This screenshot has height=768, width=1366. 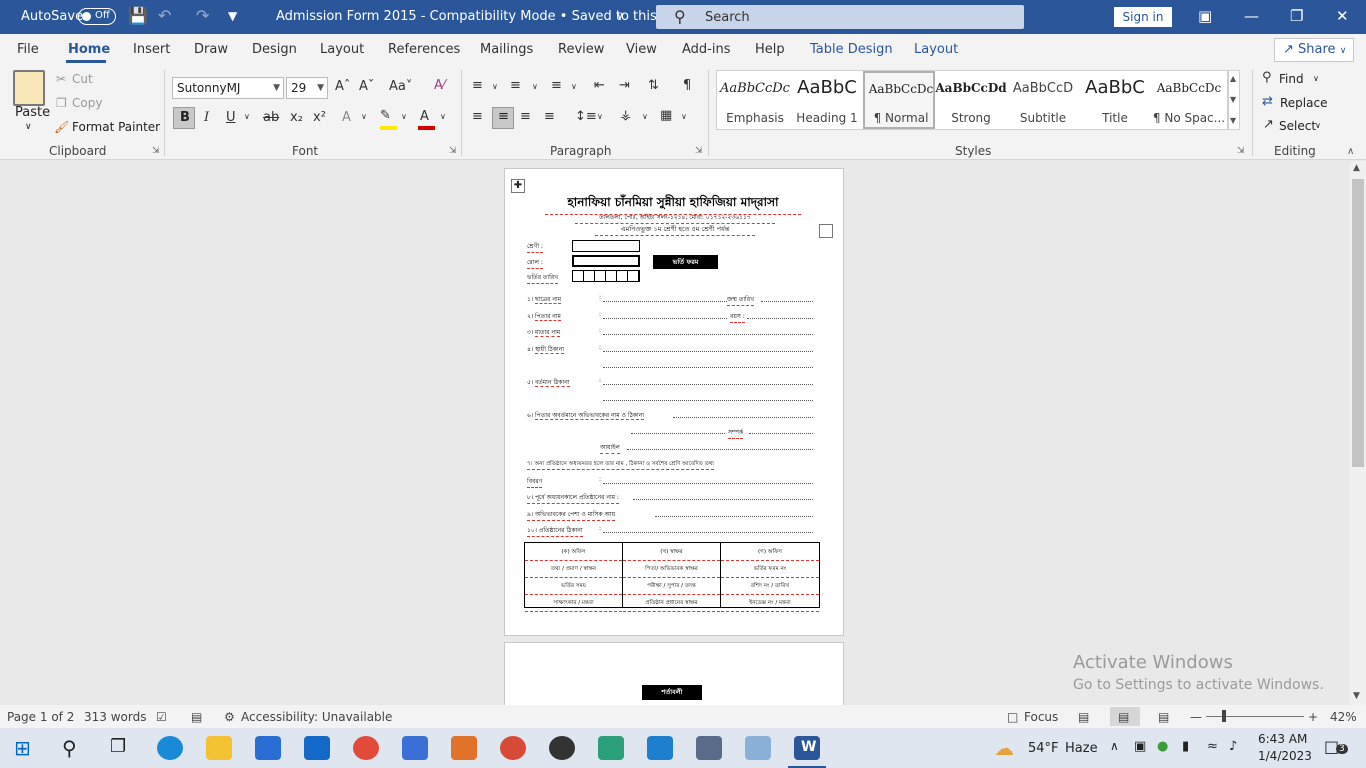 I want to click on autosave-toggle: Off, so click(x=97, y=16).